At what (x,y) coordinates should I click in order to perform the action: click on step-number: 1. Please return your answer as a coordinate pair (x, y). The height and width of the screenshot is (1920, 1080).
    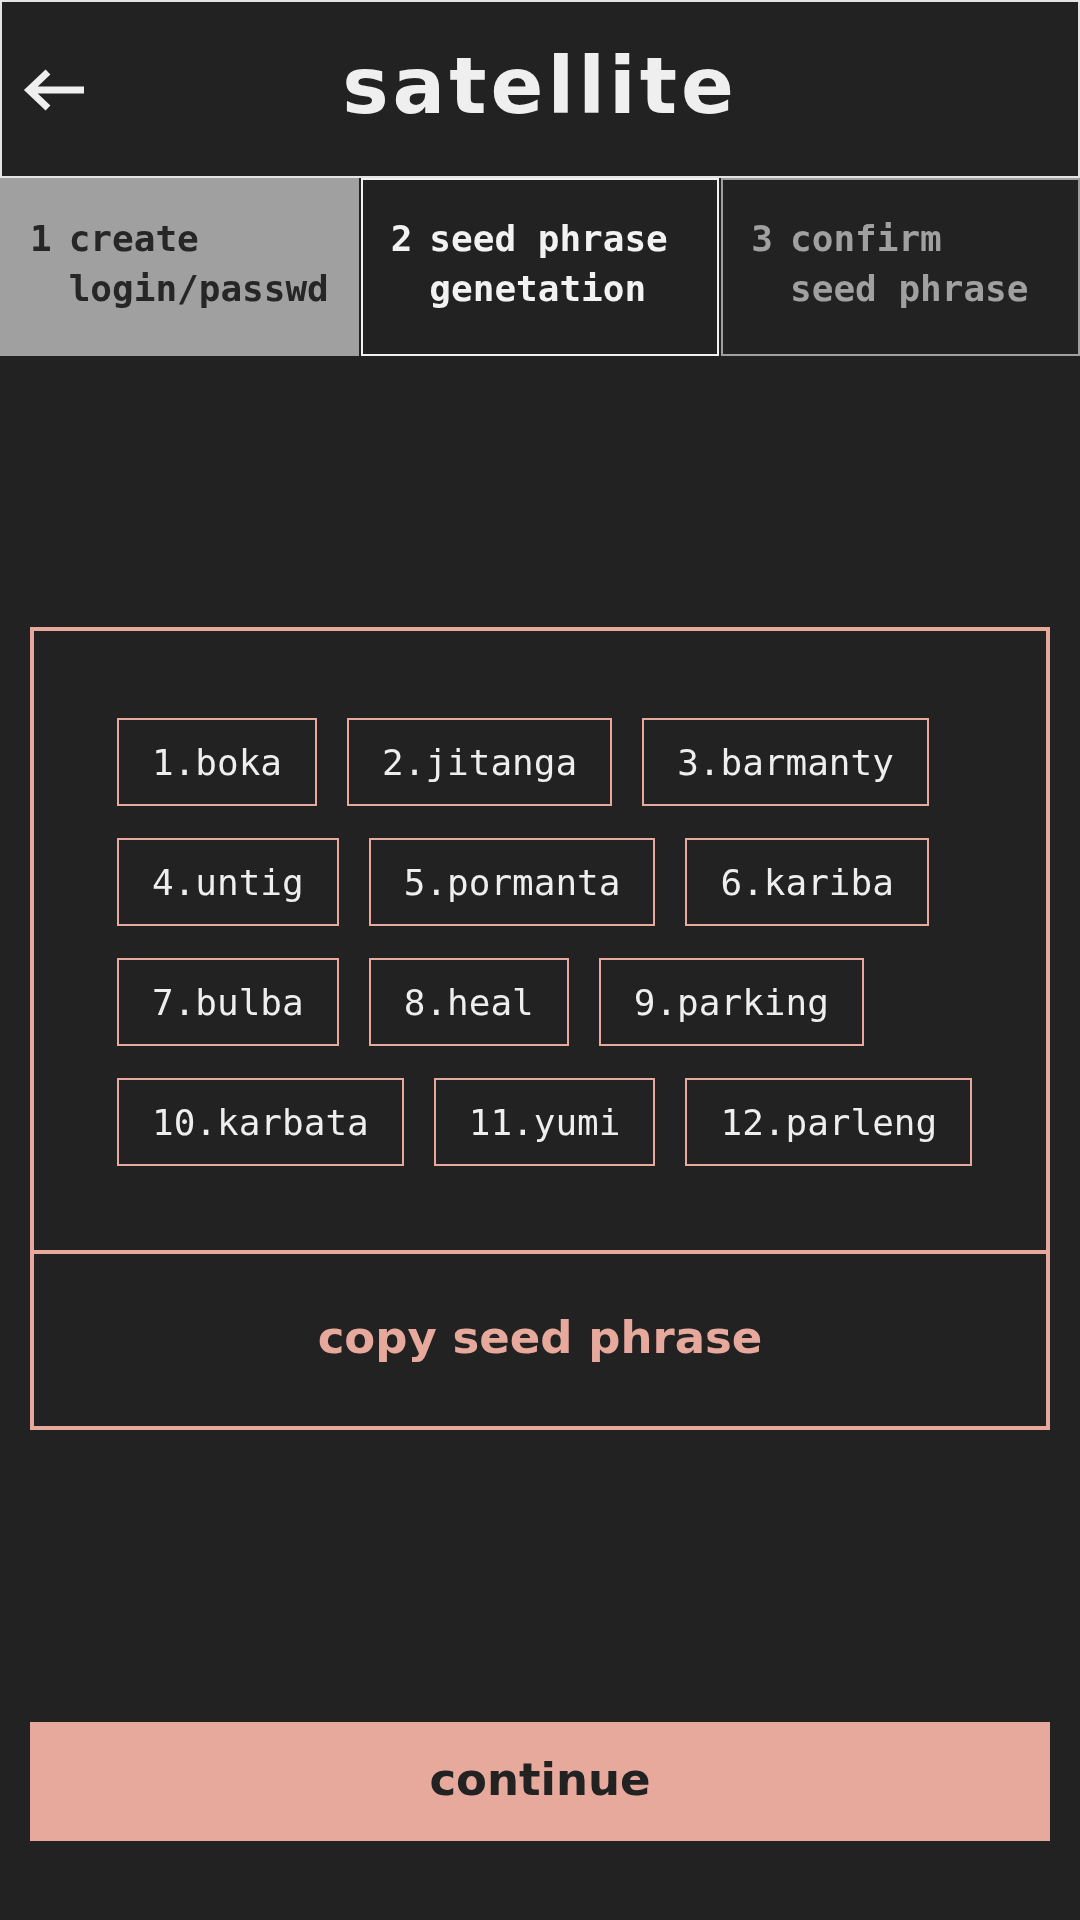
    Looking at the image, I should click on (41, 239).